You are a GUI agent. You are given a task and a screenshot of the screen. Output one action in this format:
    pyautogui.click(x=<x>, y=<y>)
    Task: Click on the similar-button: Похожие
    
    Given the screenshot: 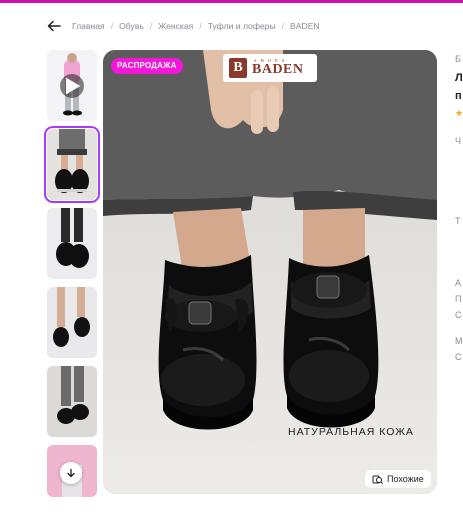 What is the action you would take?
    pyautogui.click(x=398, y=479)
    